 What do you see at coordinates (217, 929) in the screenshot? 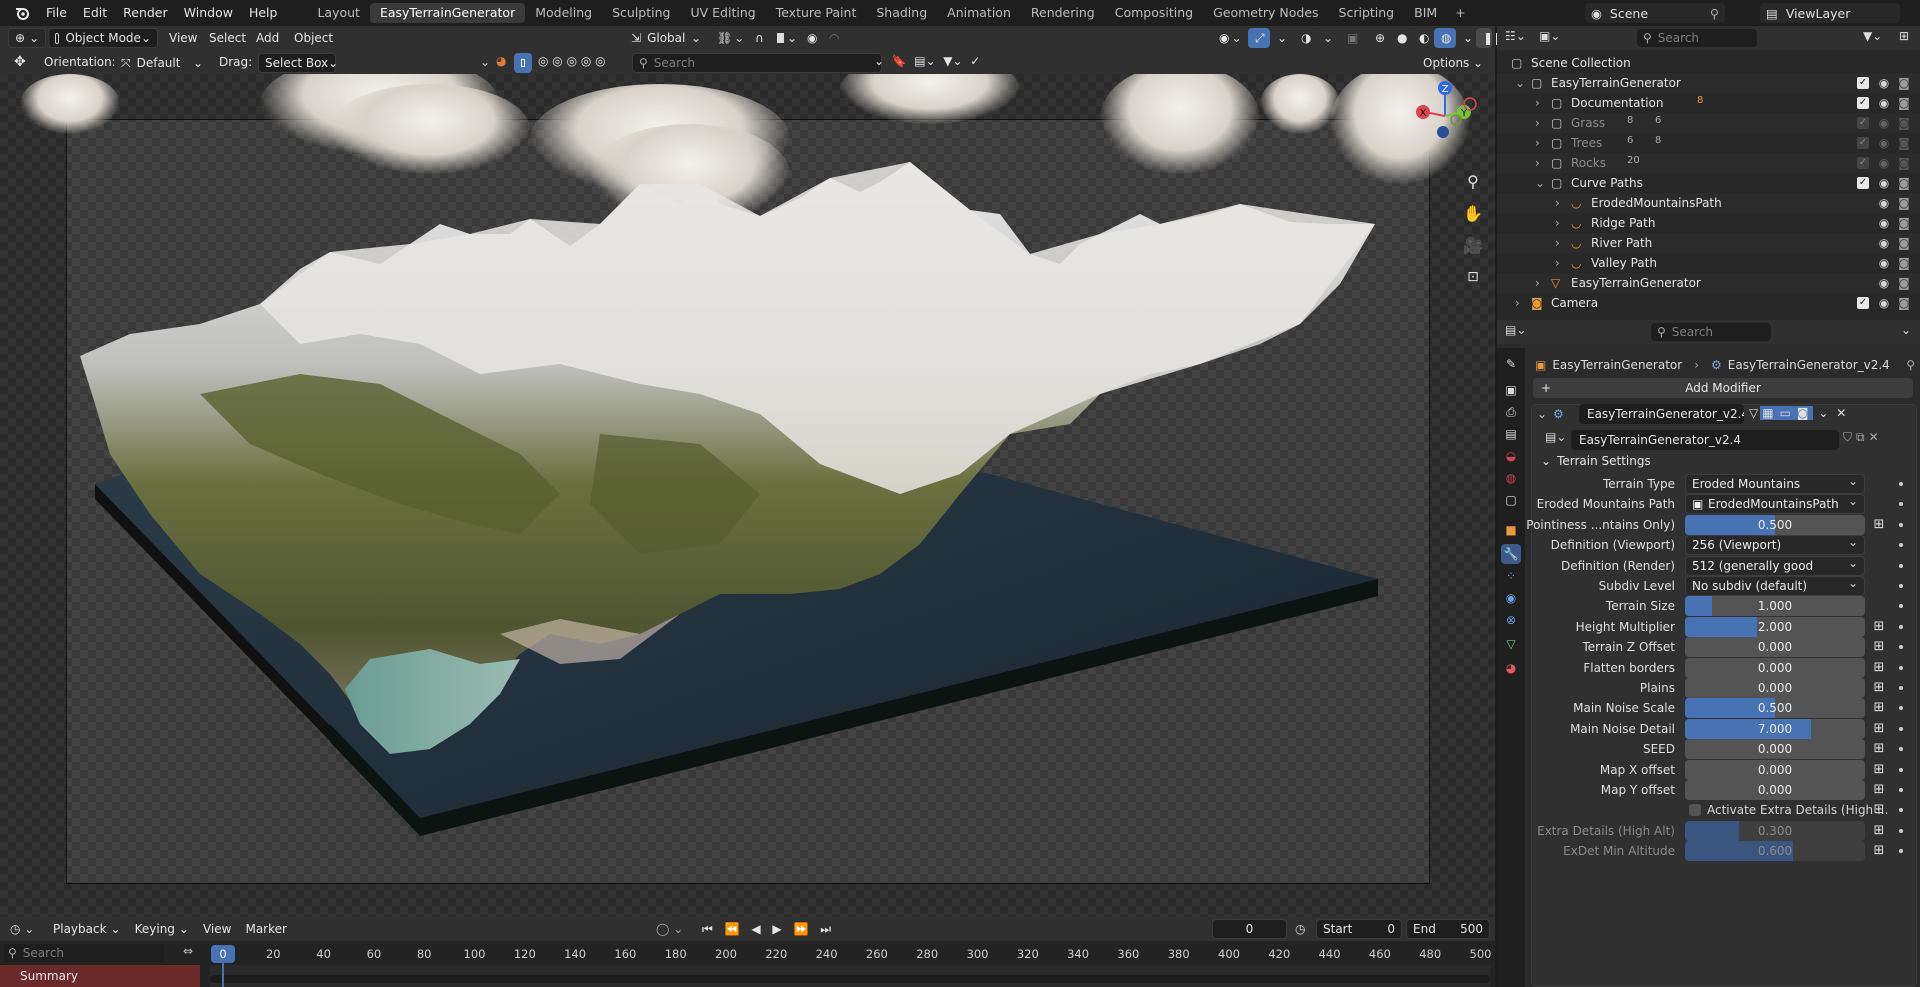
I see `timeline-view-menu: View` at bounding box center [217, 929].